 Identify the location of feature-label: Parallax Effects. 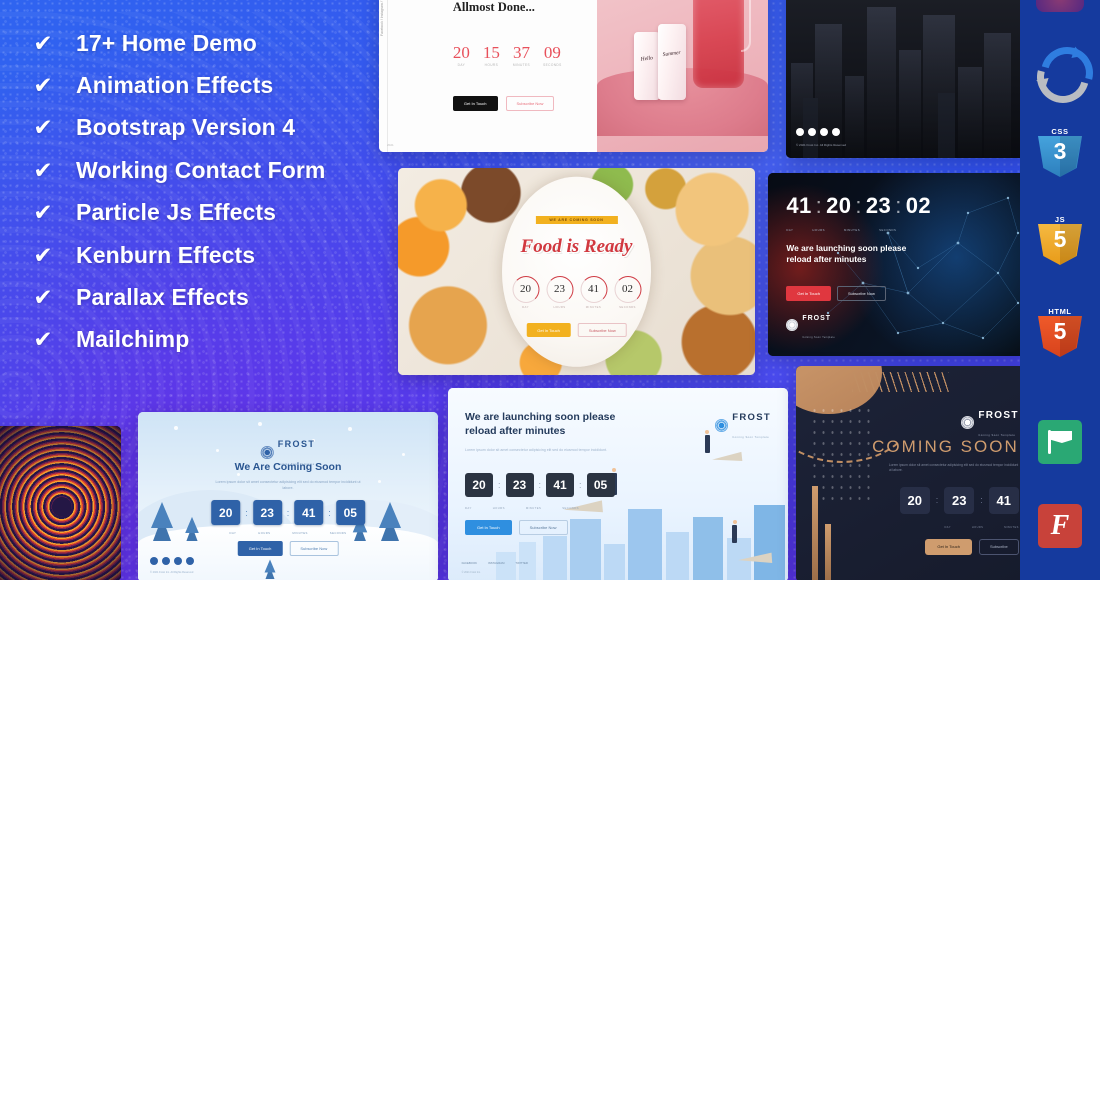
(162, 297).